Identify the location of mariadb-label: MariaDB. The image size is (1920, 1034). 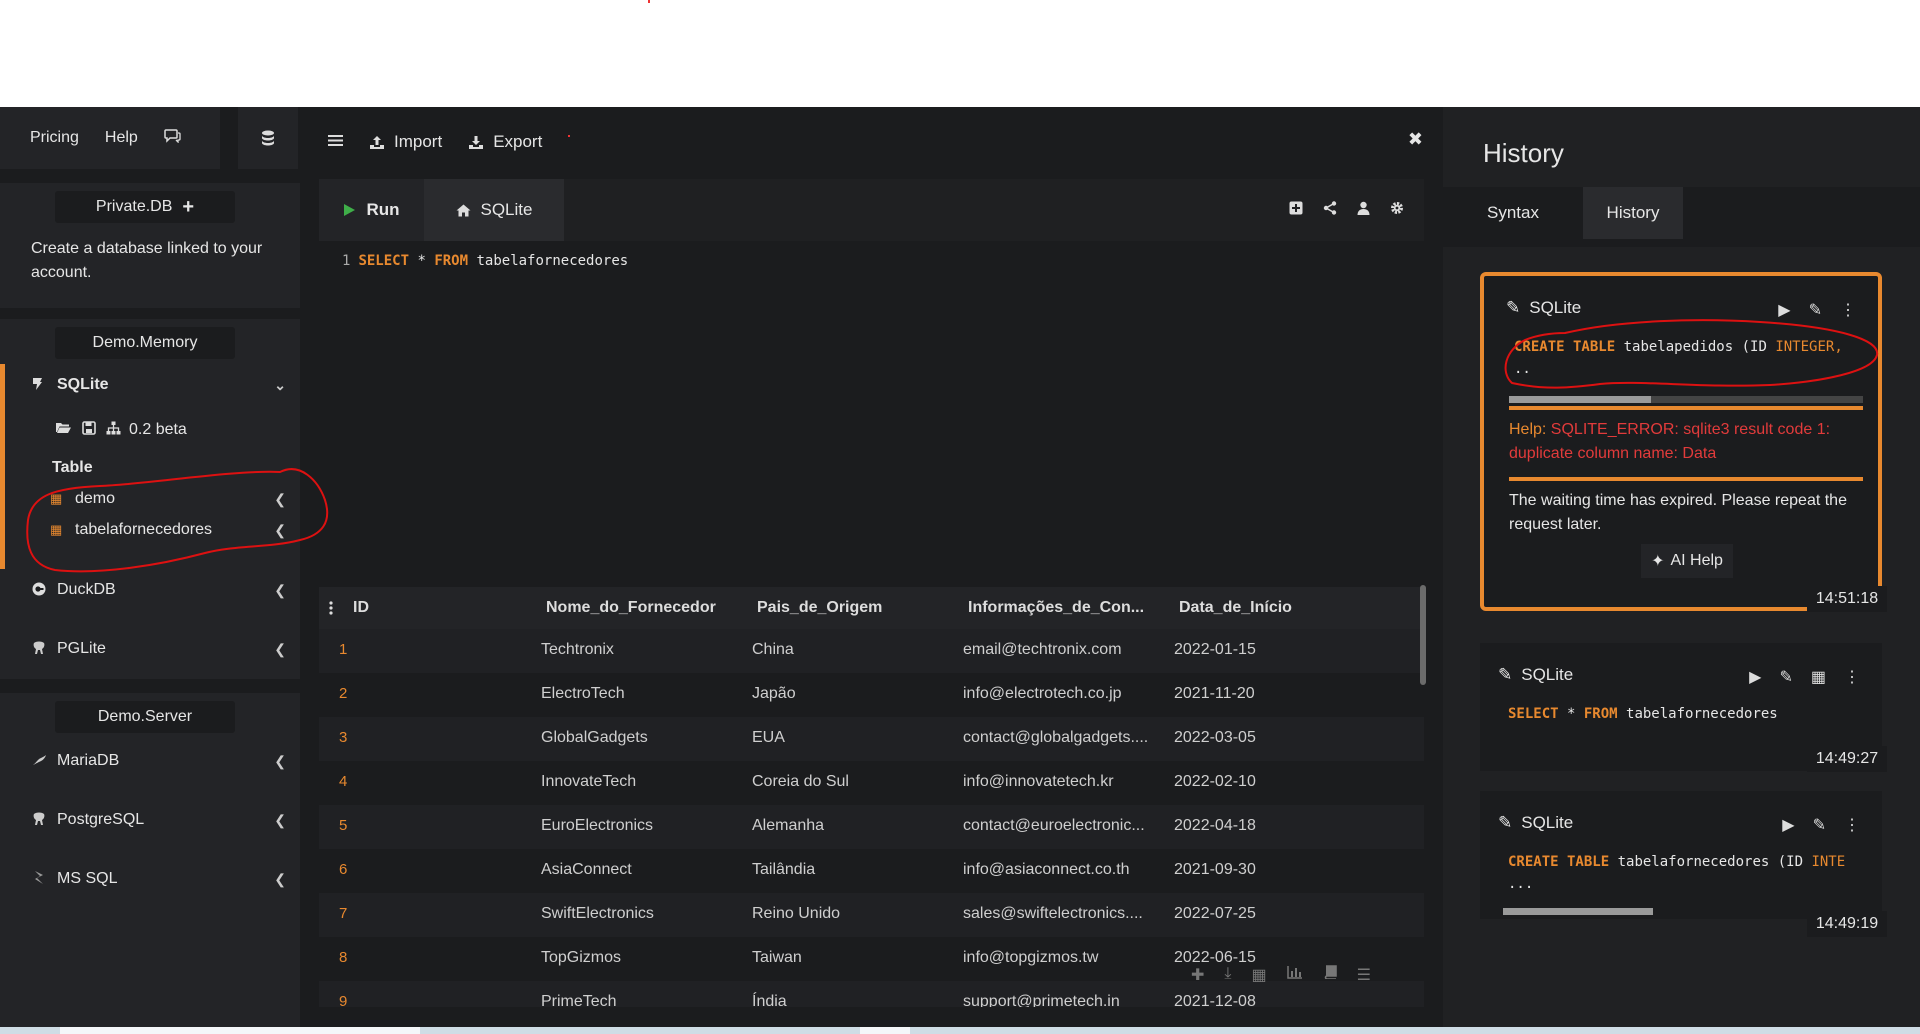
(88, 760).